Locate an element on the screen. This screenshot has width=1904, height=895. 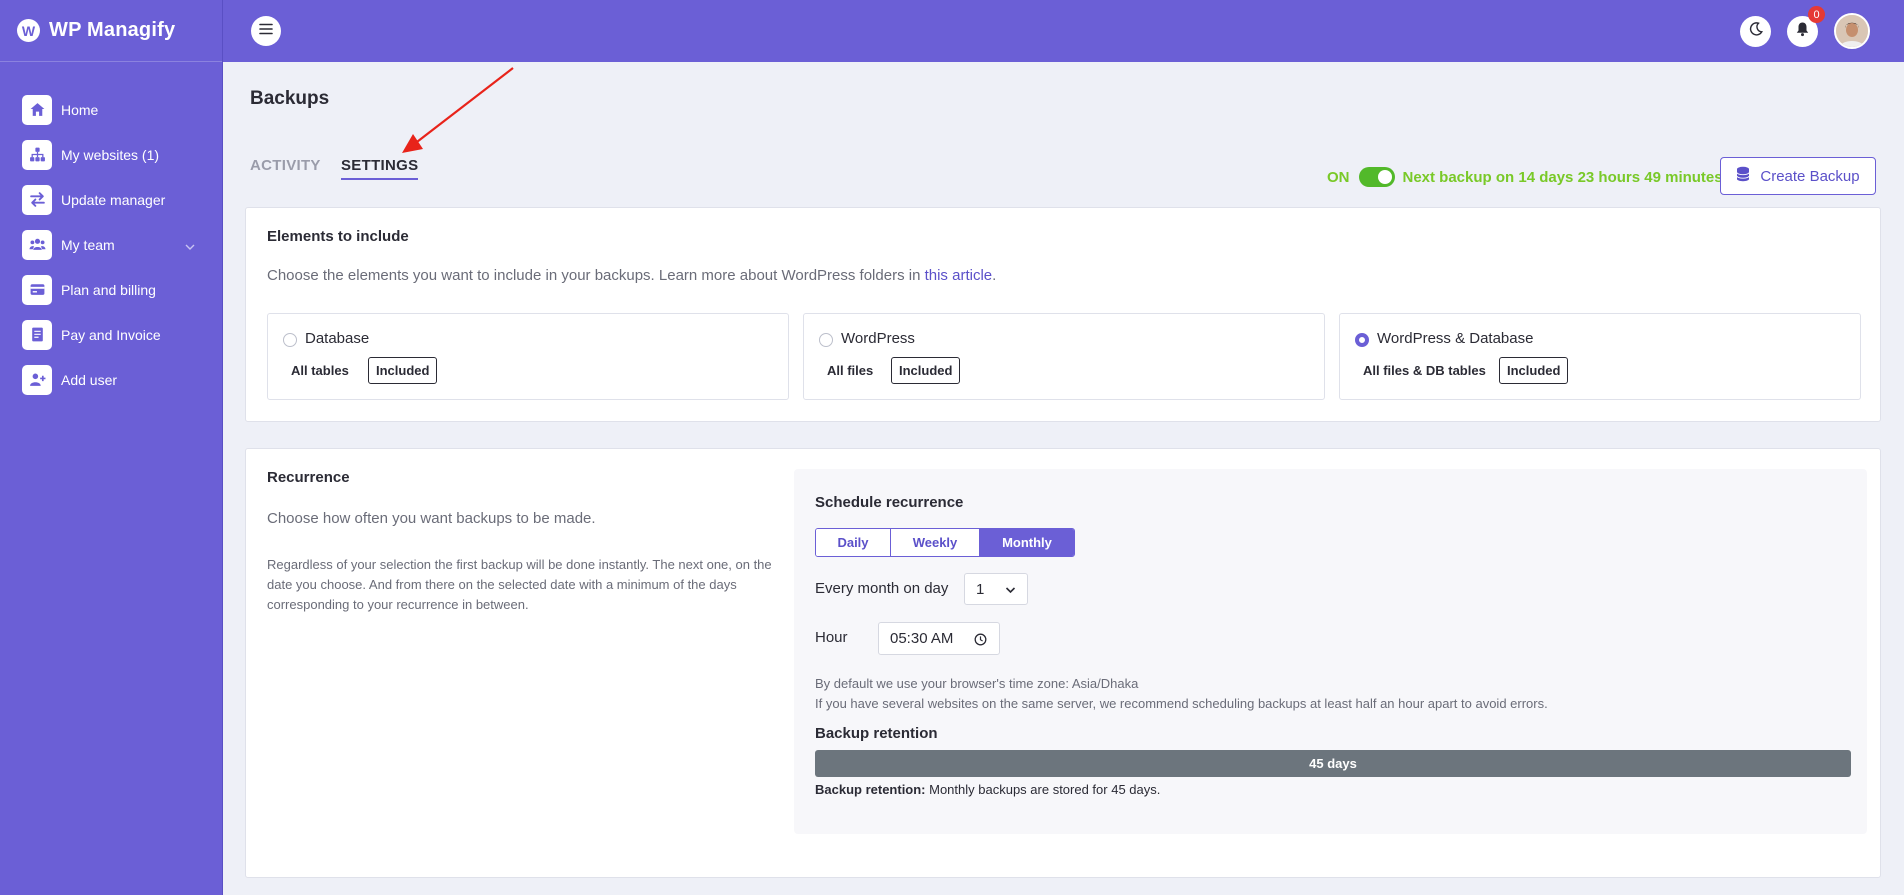
sidebar-item-add-user: Add user is located at coordinates (111, 379).